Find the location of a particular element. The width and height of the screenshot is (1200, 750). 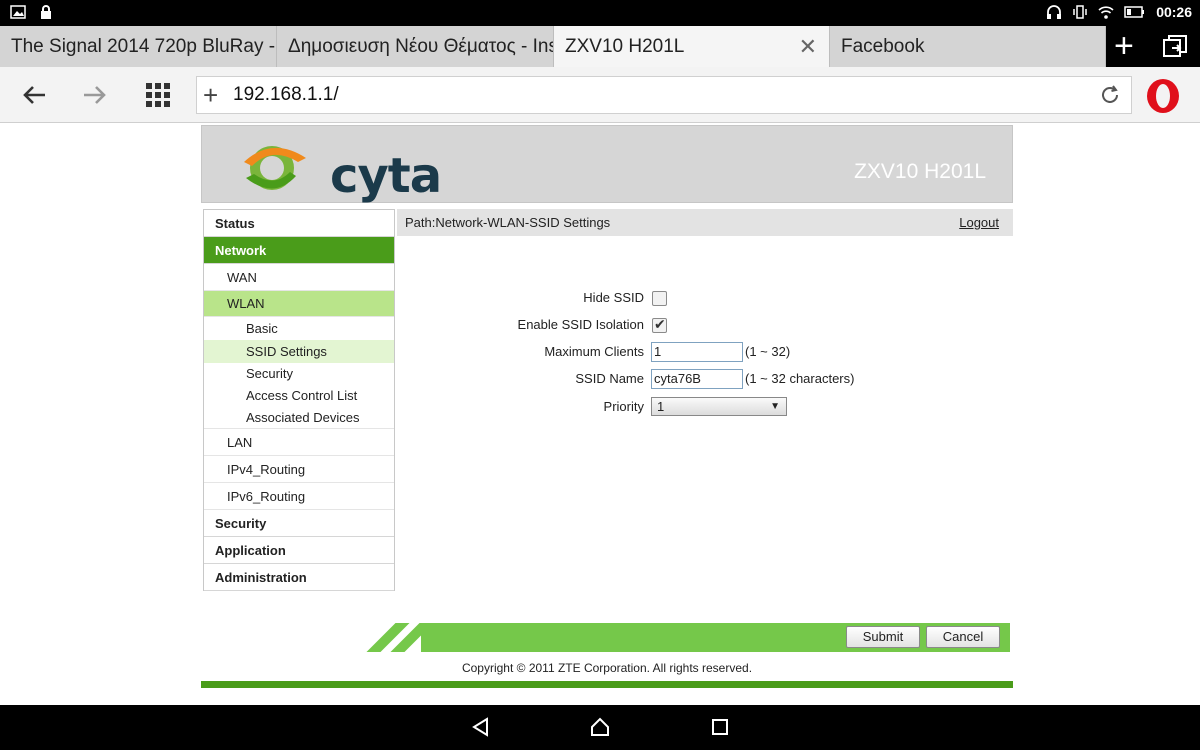

tab-switcher-icon is located at coordinates (1176, 47).